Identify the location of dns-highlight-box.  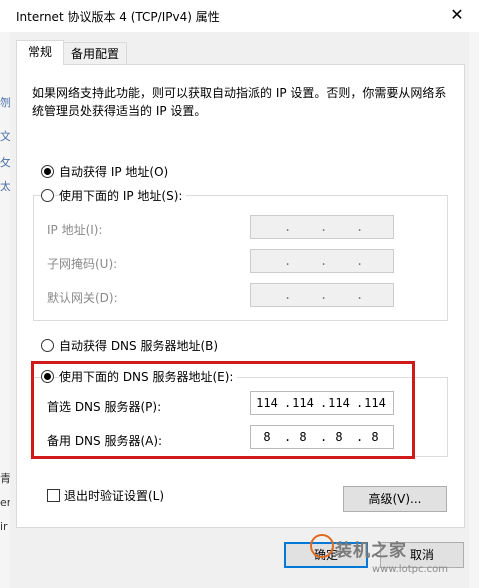
(223, 410).